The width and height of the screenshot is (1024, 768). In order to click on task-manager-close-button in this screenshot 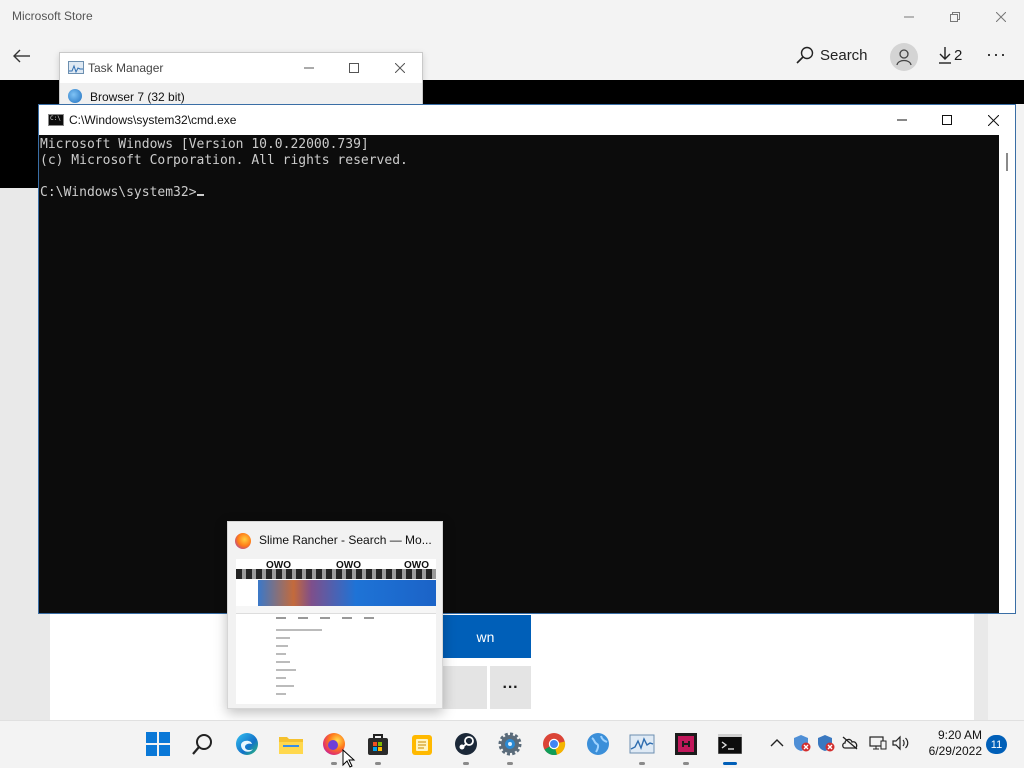, I will do `click(400, 68)`.